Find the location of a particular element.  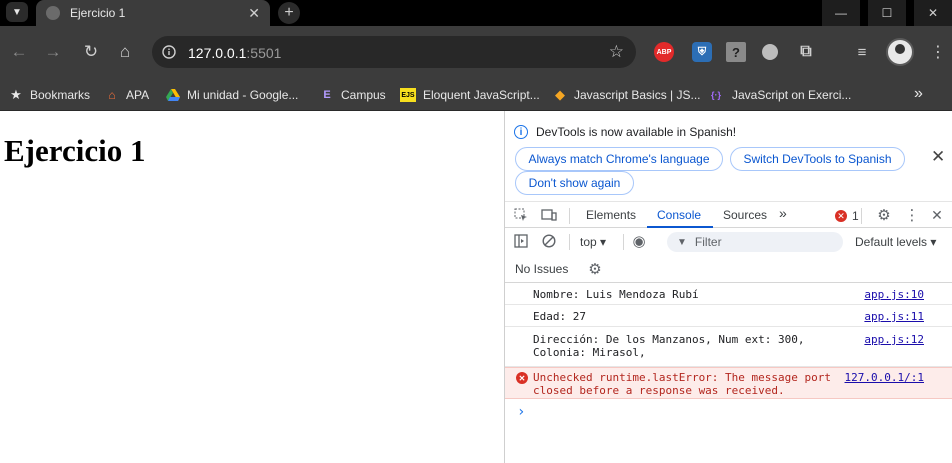

site-info-icon is located at coordinates (169, 52).